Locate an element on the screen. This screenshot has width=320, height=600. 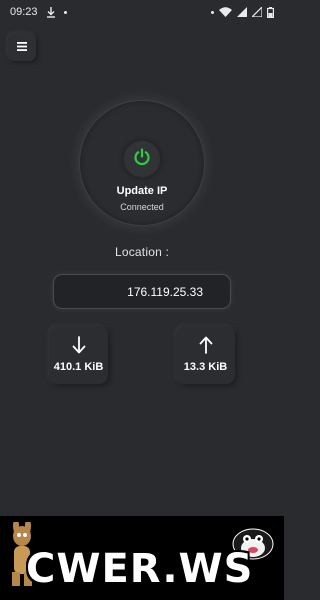
status-time: 09:23 is located at coordinates (24, 12).